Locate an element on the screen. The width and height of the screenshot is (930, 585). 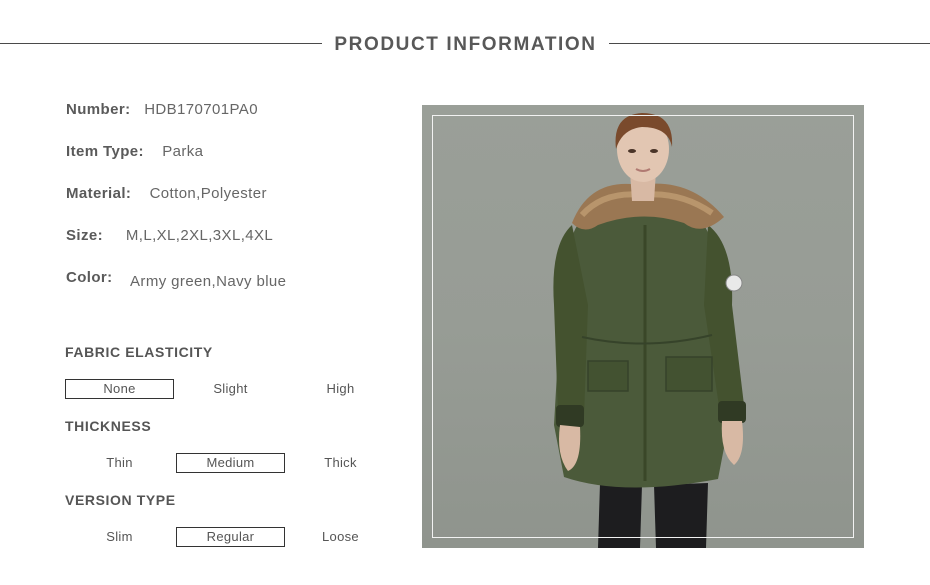
spec-item-type: Item Type: Parka is located at coordinates (134, 151).